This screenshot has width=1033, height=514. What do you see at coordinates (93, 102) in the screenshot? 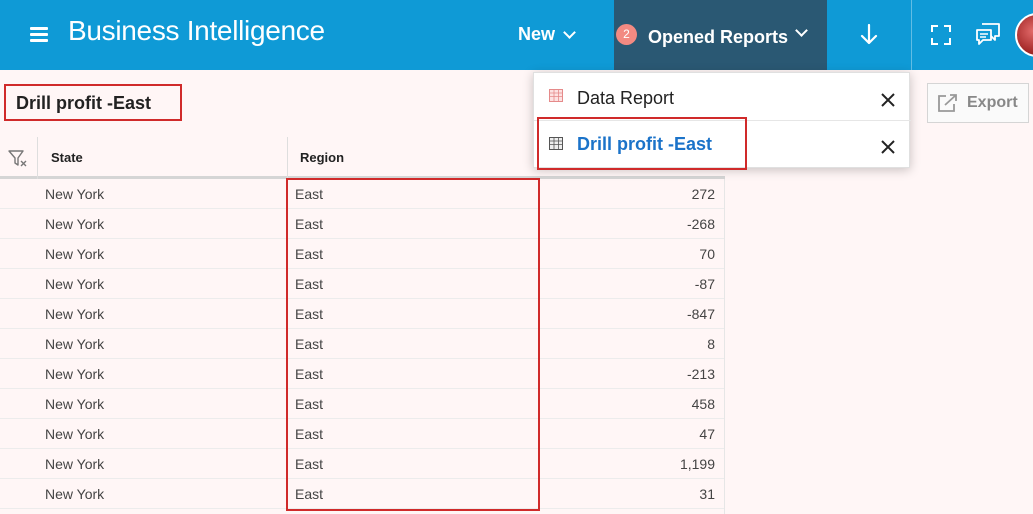
I see `report-title: Drill profit -East` at bounding box center [93, 102].